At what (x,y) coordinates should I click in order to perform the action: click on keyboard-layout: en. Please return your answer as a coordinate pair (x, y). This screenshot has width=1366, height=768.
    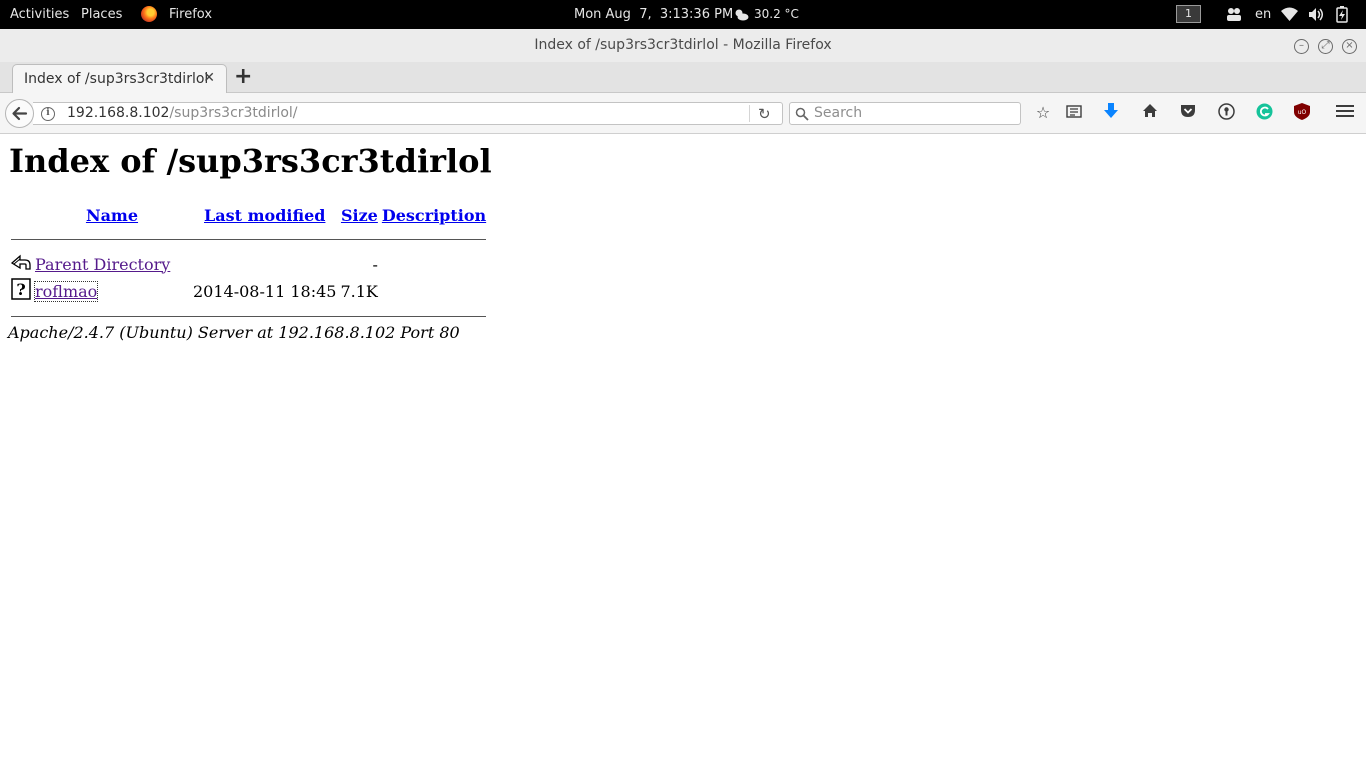
    Looking at the image, I should click on (1263, 14).